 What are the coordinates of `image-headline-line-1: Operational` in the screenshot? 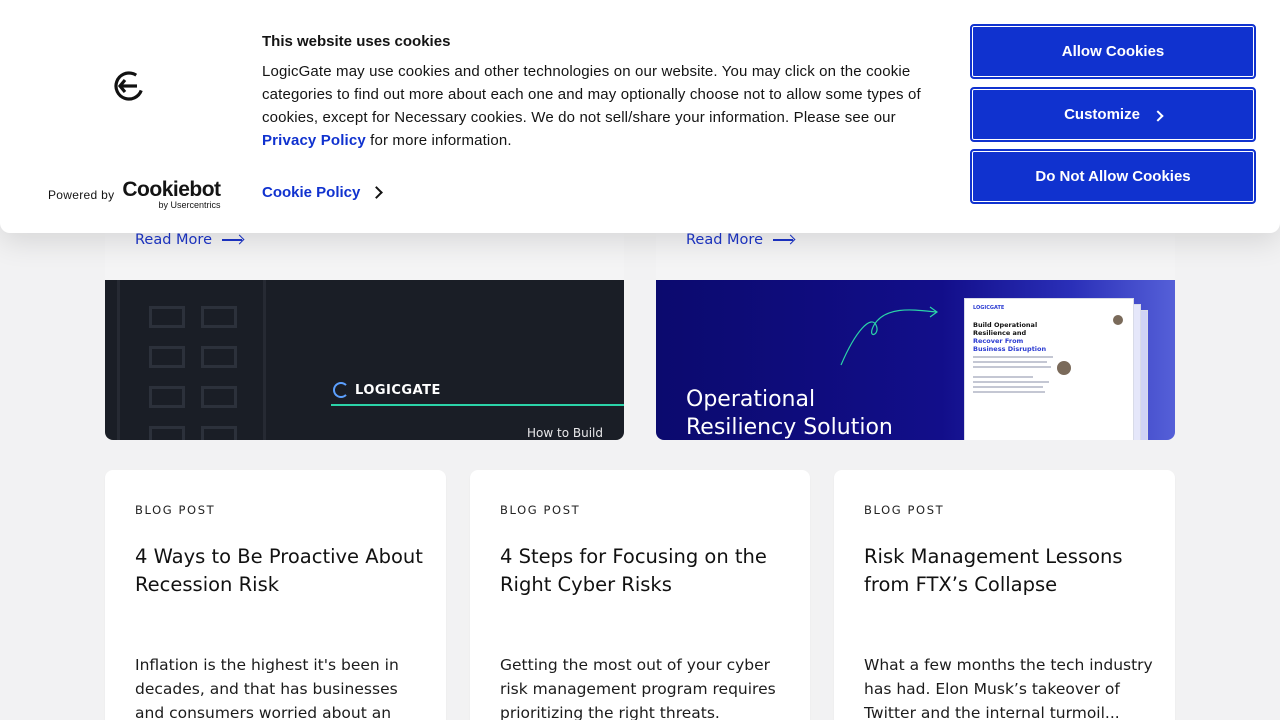 It's located at (751, 399).